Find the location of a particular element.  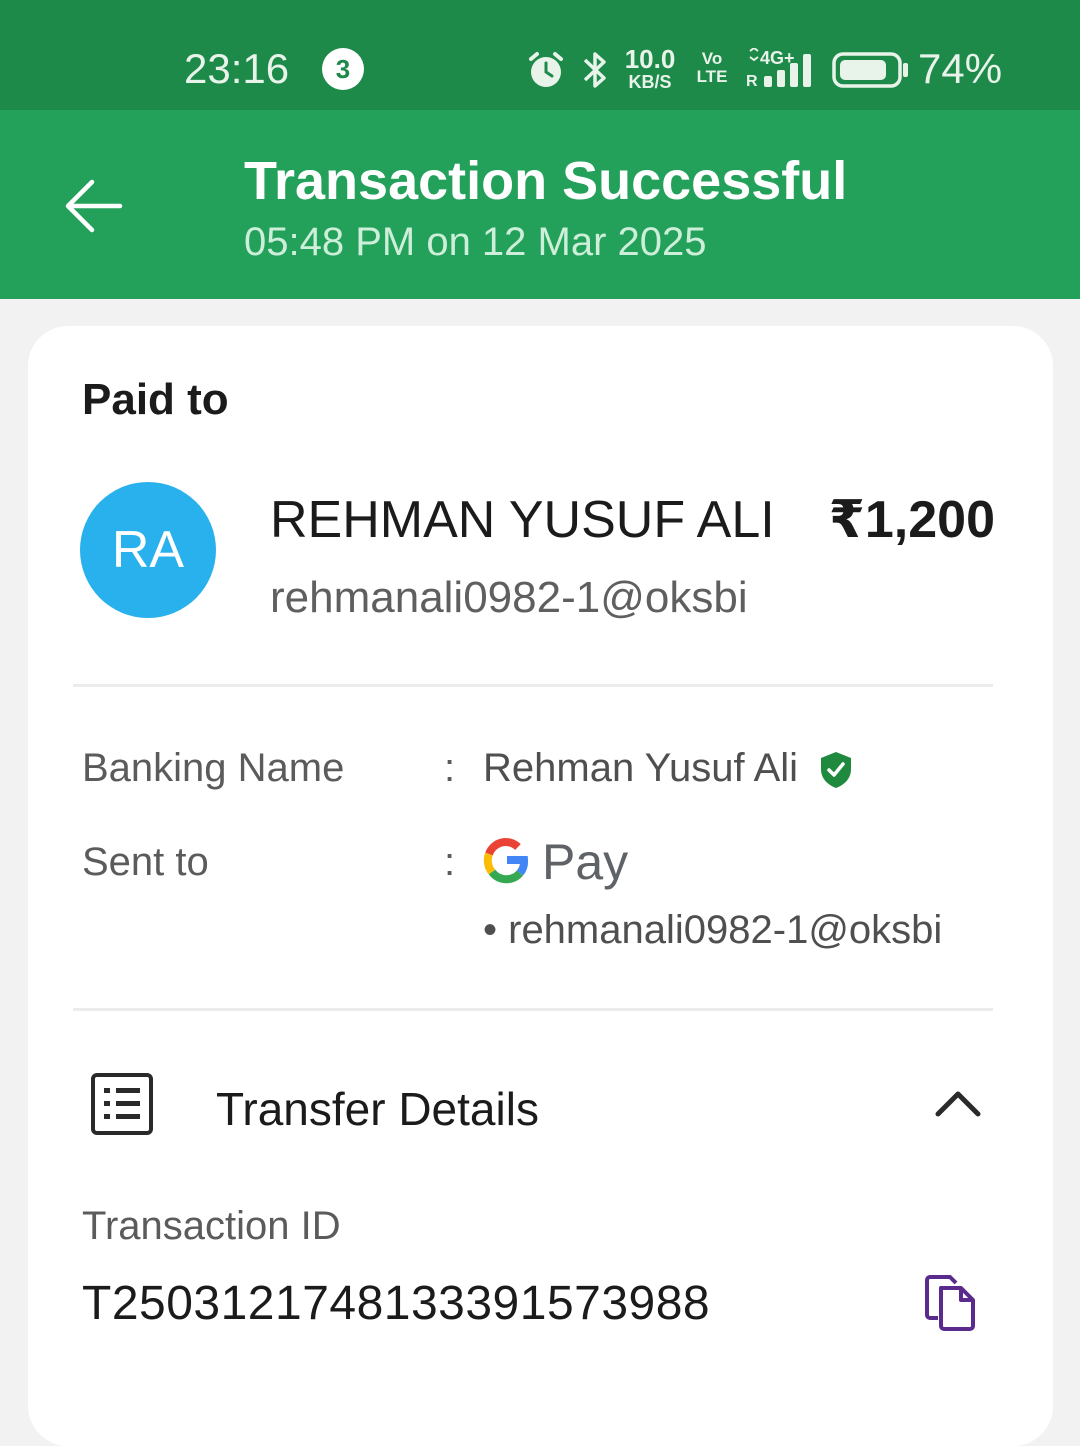

receipt-list-icon is located at coordinates (122, 1104).